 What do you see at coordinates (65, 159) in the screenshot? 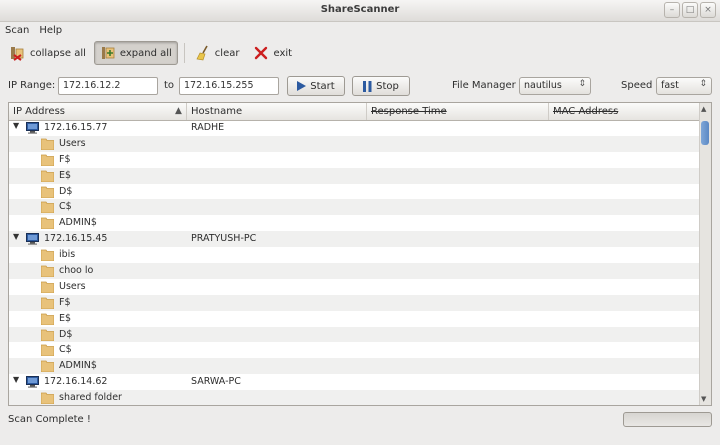
I see `share-name: F$` at bounding box center [65, 159].